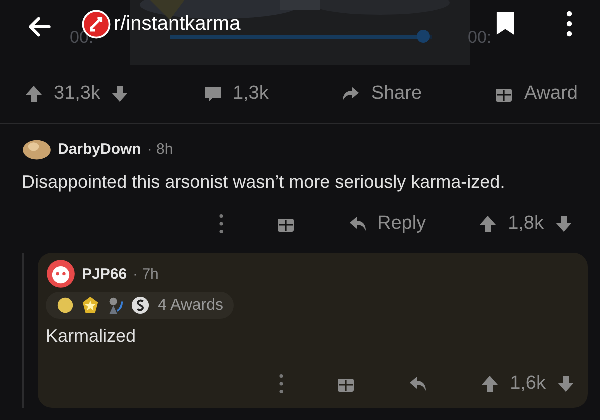 The height and width of the screenshot is (420, 600). Describe the element at coordinates (505, 23) in the screenshot. I see `bookmark-icon` at that location.